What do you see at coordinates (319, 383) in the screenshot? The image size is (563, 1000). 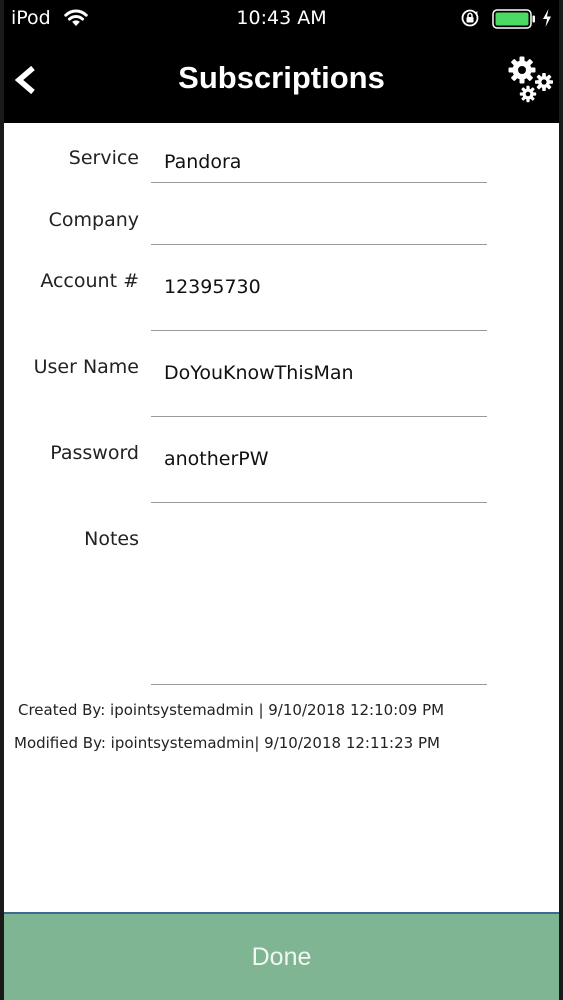 I see `username-field: DoYouKnowThisMan` at bounding box center [319, 383].